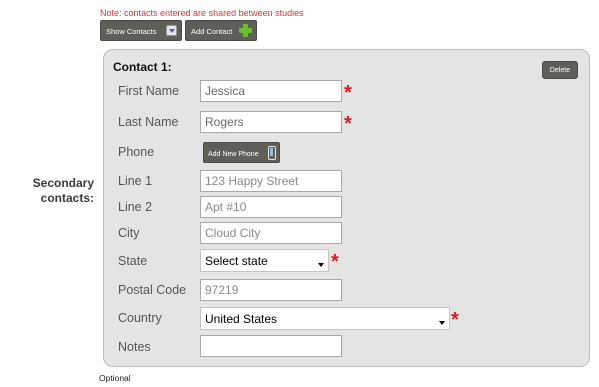 The width and height of the screenshot is (599, 387). What do you see at coordinates (325, 318) in the screenshot?
I see `country-select: United States` at bounding box center [325, 318].